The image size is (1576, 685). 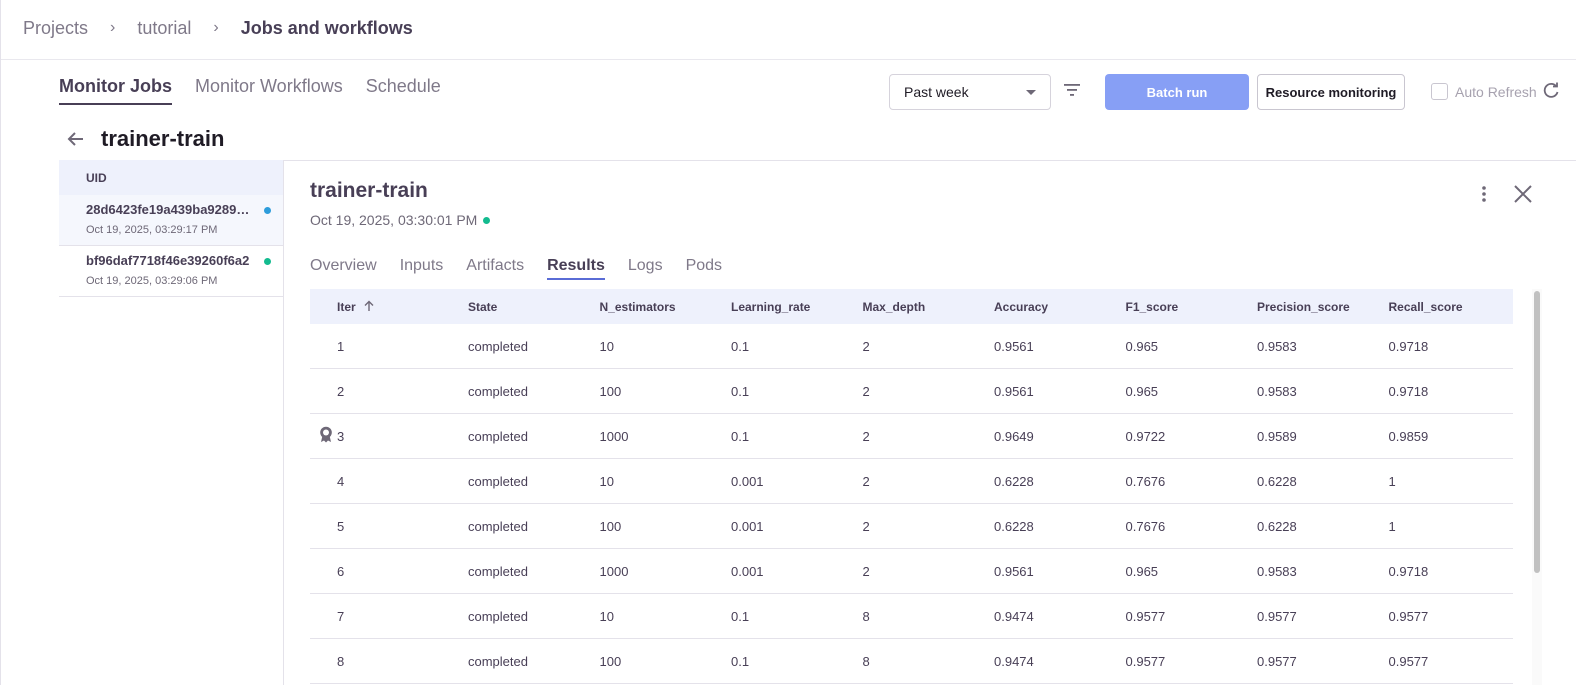 I want to click on status-dot, so click(x=267, y=261).